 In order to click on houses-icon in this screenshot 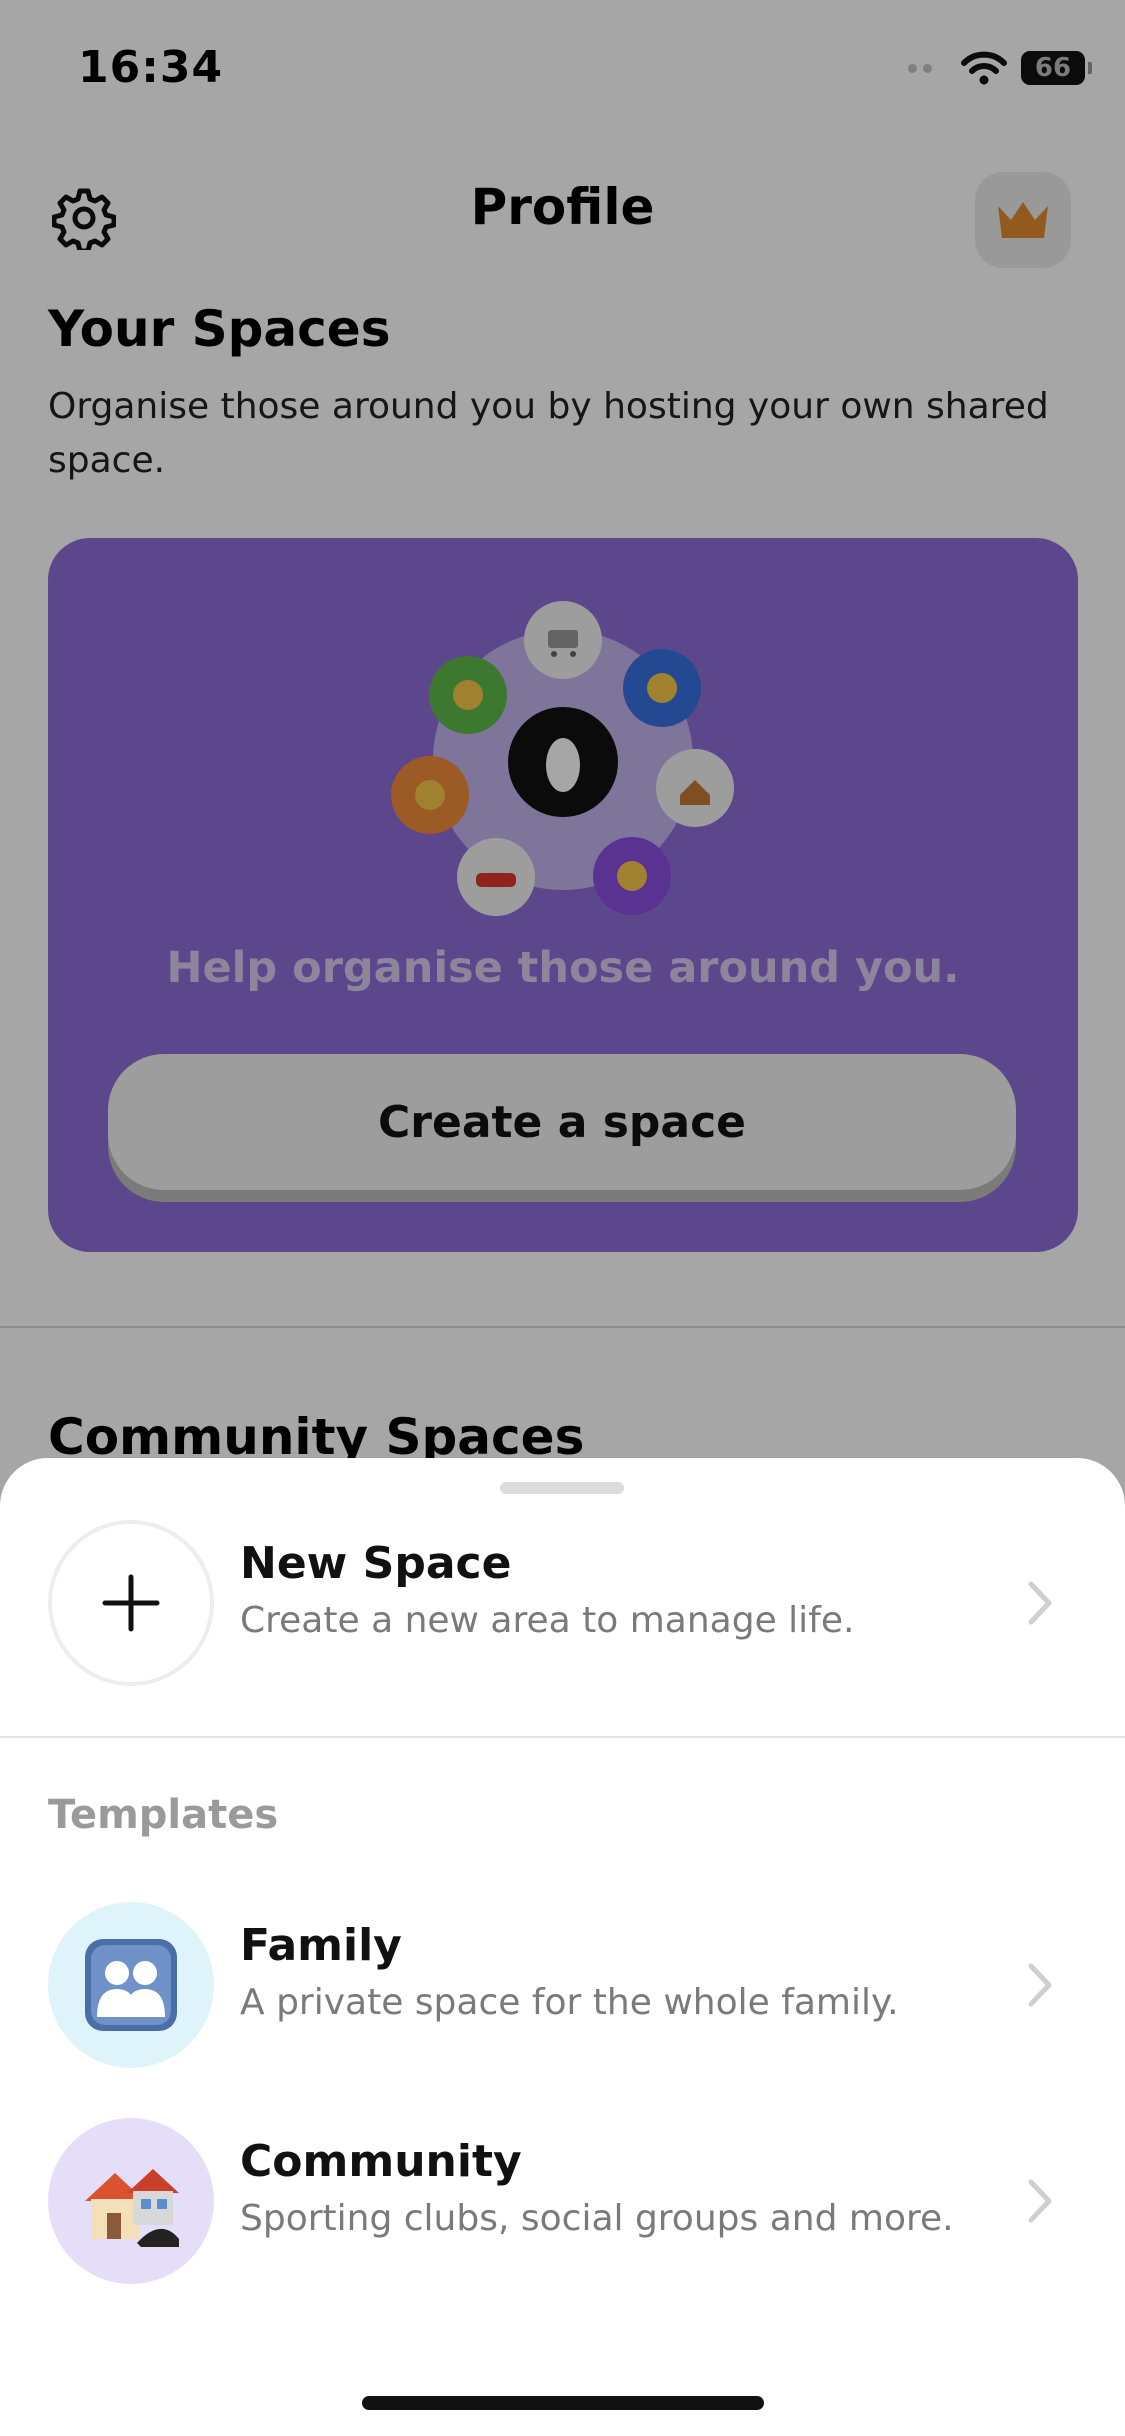, I will do `click(132, 2208)`.